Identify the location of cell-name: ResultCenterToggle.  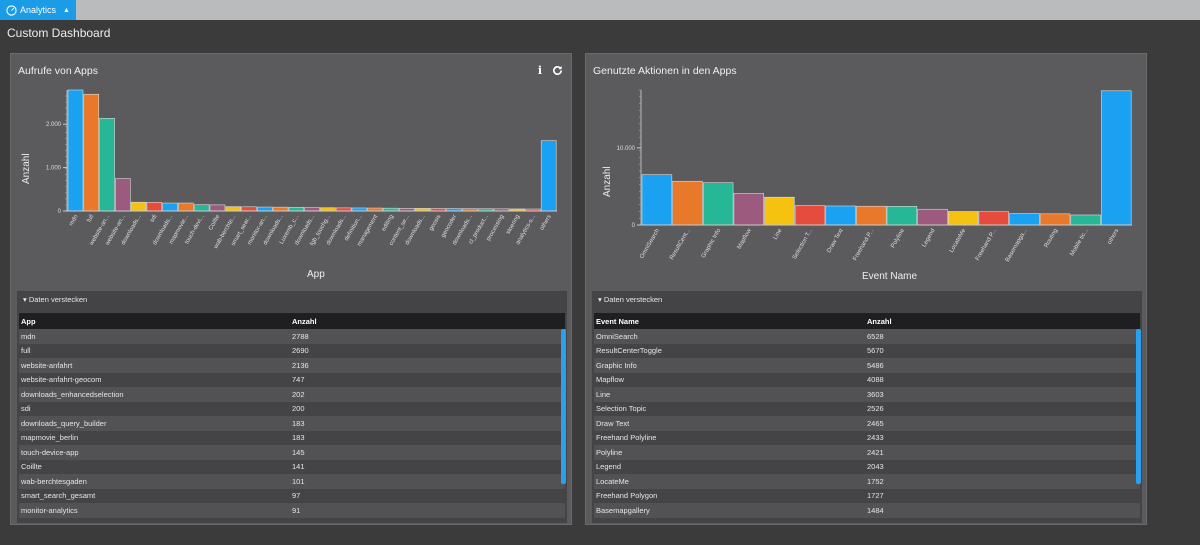
(629, 351).